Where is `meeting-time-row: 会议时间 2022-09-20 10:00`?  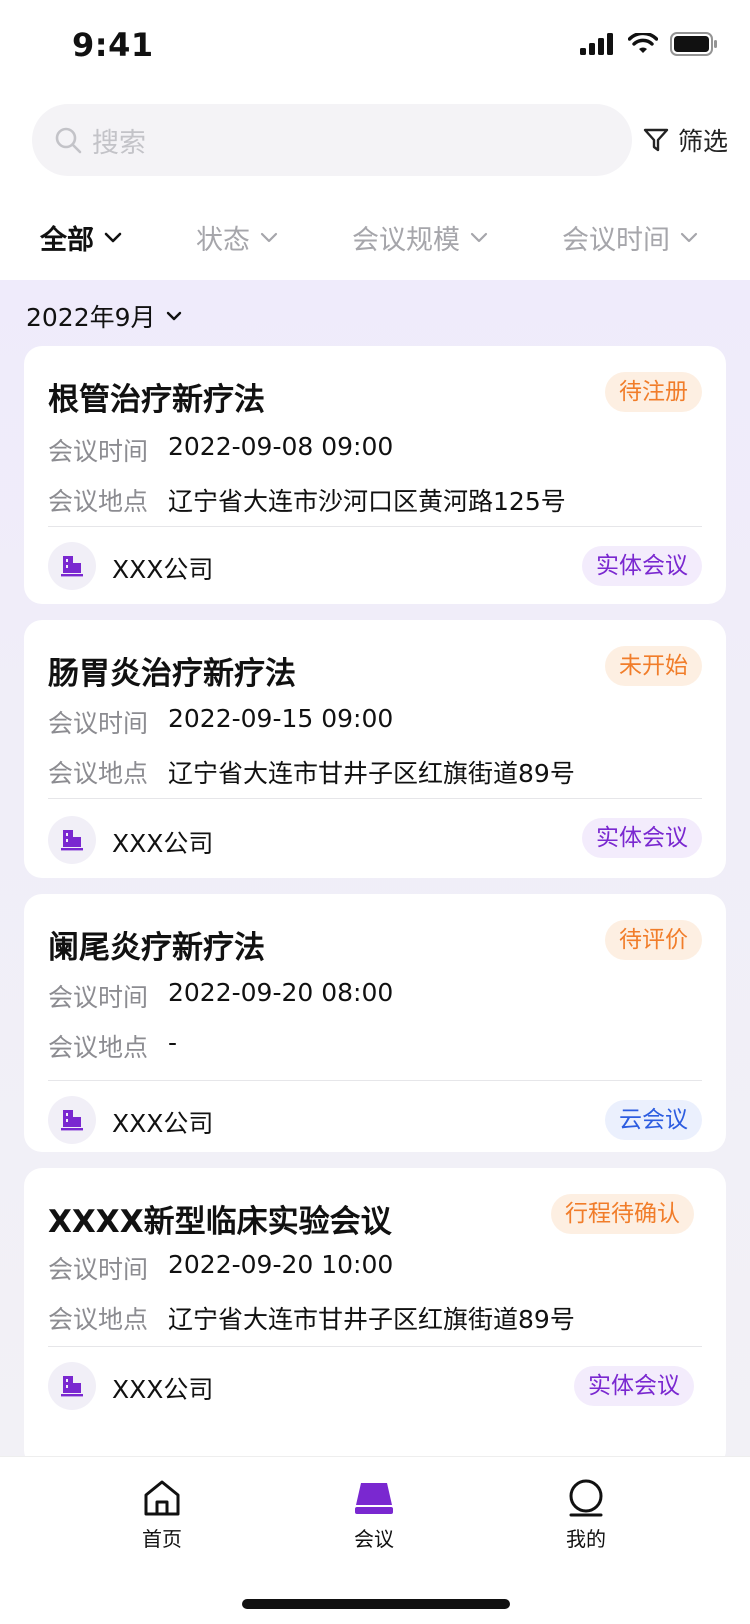
meeting-time-row: 会议时间 2022-09-20 10:00 is located at coordinates (220, 1268).